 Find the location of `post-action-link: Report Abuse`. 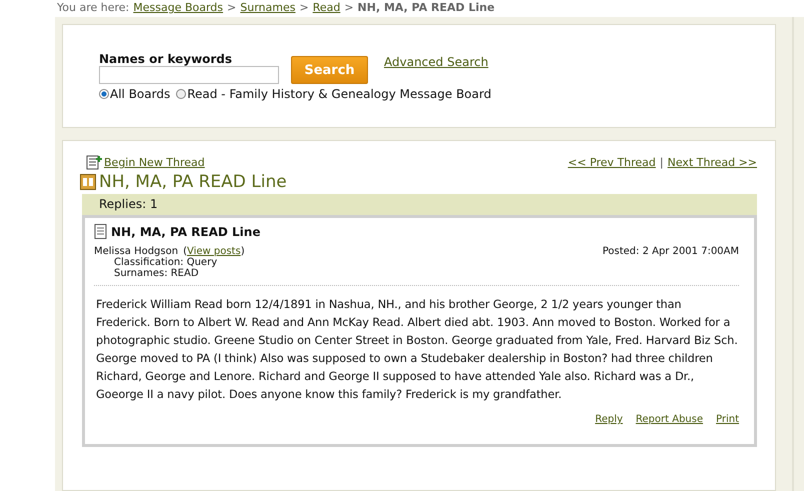

post-action-link: Report Abuse is located at coordinates (669, 419).